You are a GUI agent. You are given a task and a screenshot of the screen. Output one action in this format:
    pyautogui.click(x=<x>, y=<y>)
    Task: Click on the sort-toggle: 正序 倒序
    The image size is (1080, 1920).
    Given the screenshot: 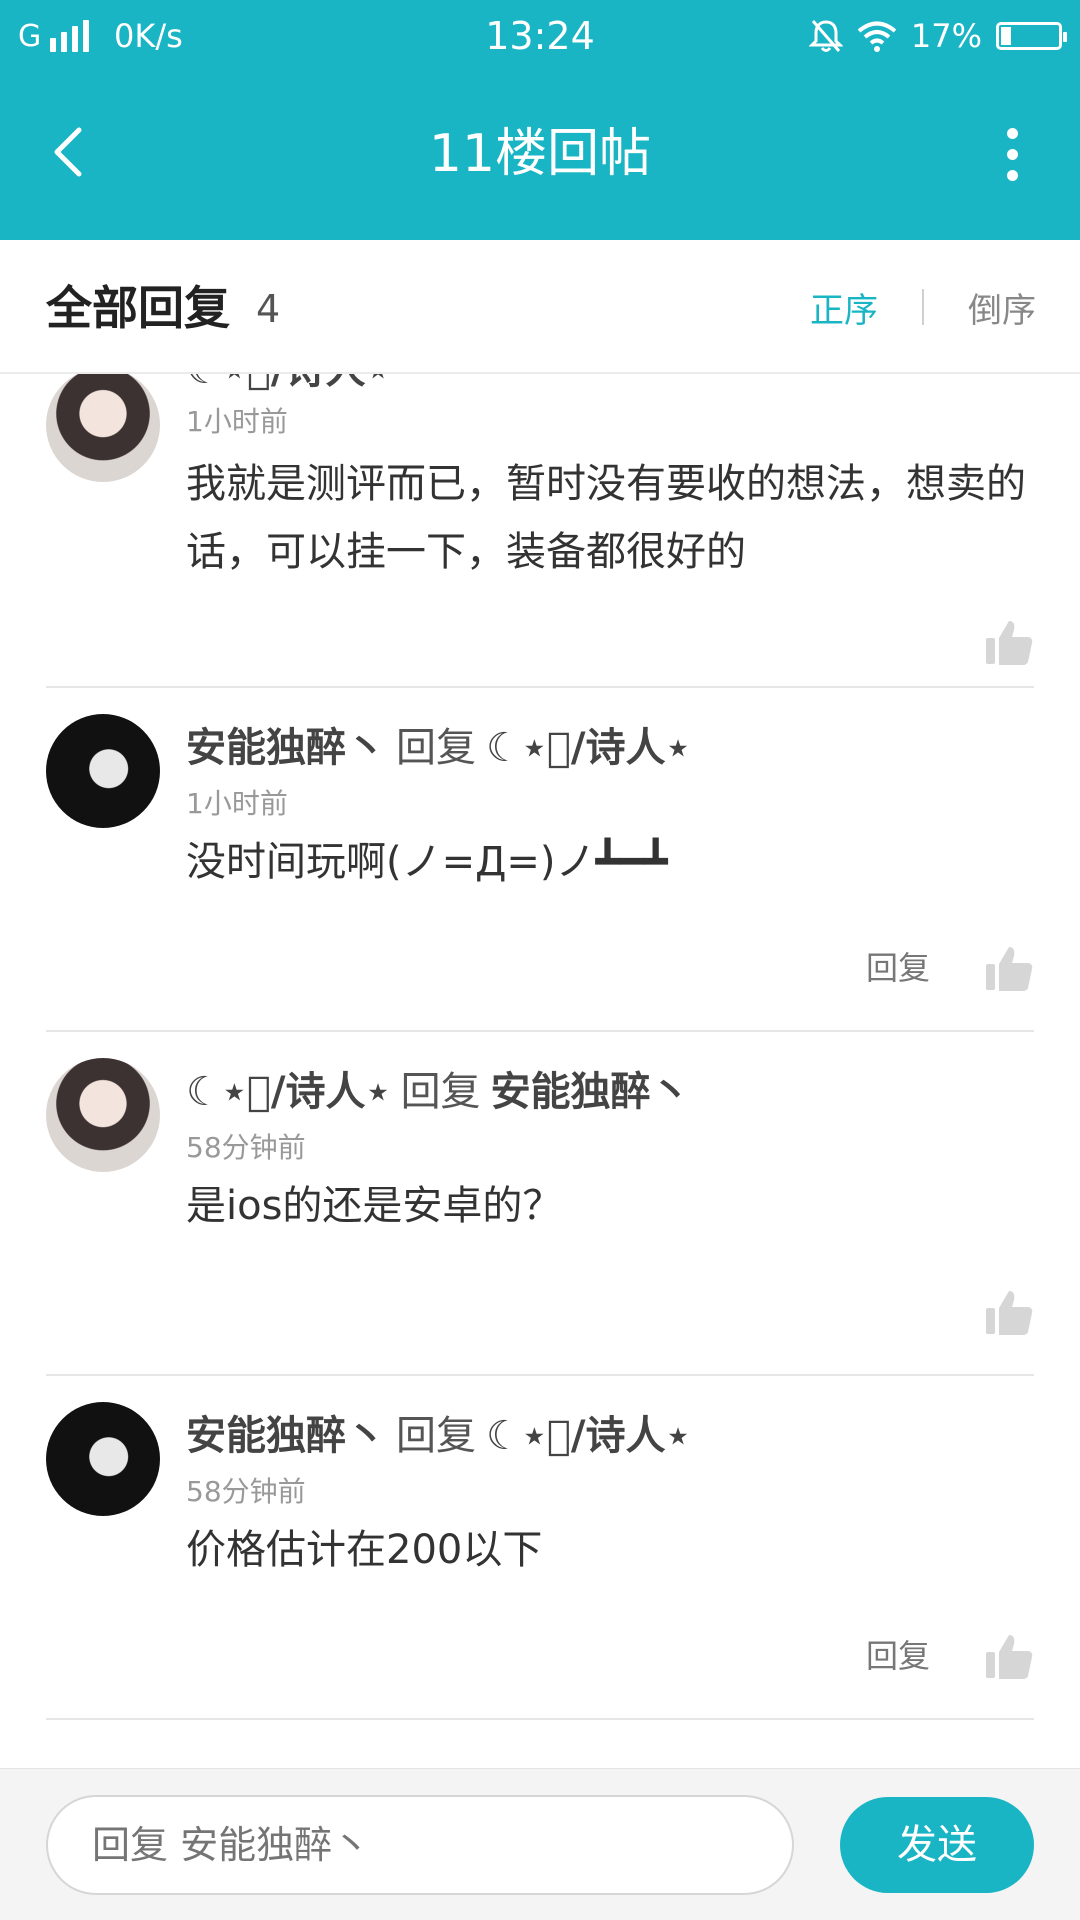 What is the action you would take?
    pyautogui.click(x=923, y=307)
    